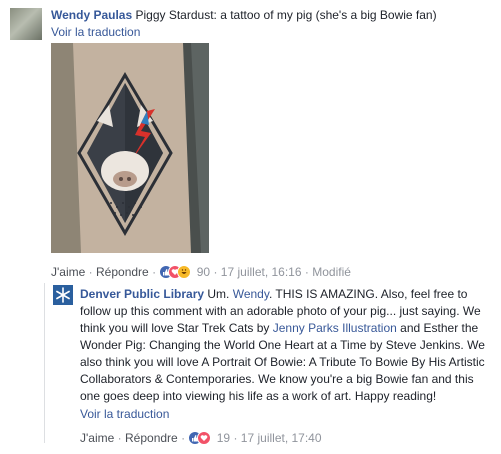  What do you see at coordinates (151, 438) in the screenshot?
I see `reply-reply-link: Répondre` at bounding box center [151, 438].